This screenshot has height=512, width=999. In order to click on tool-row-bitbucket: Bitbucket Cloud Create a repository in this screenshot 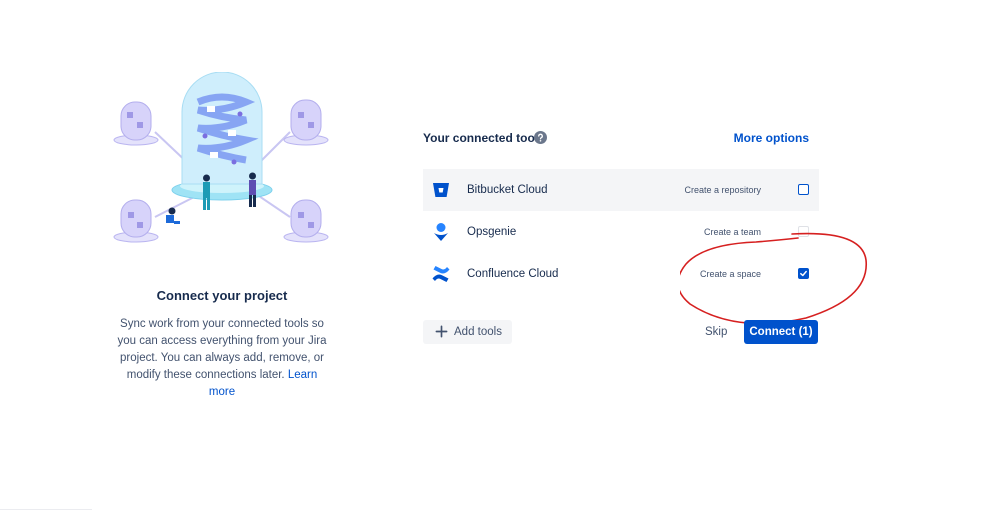, I will do `click(621, 190)`.